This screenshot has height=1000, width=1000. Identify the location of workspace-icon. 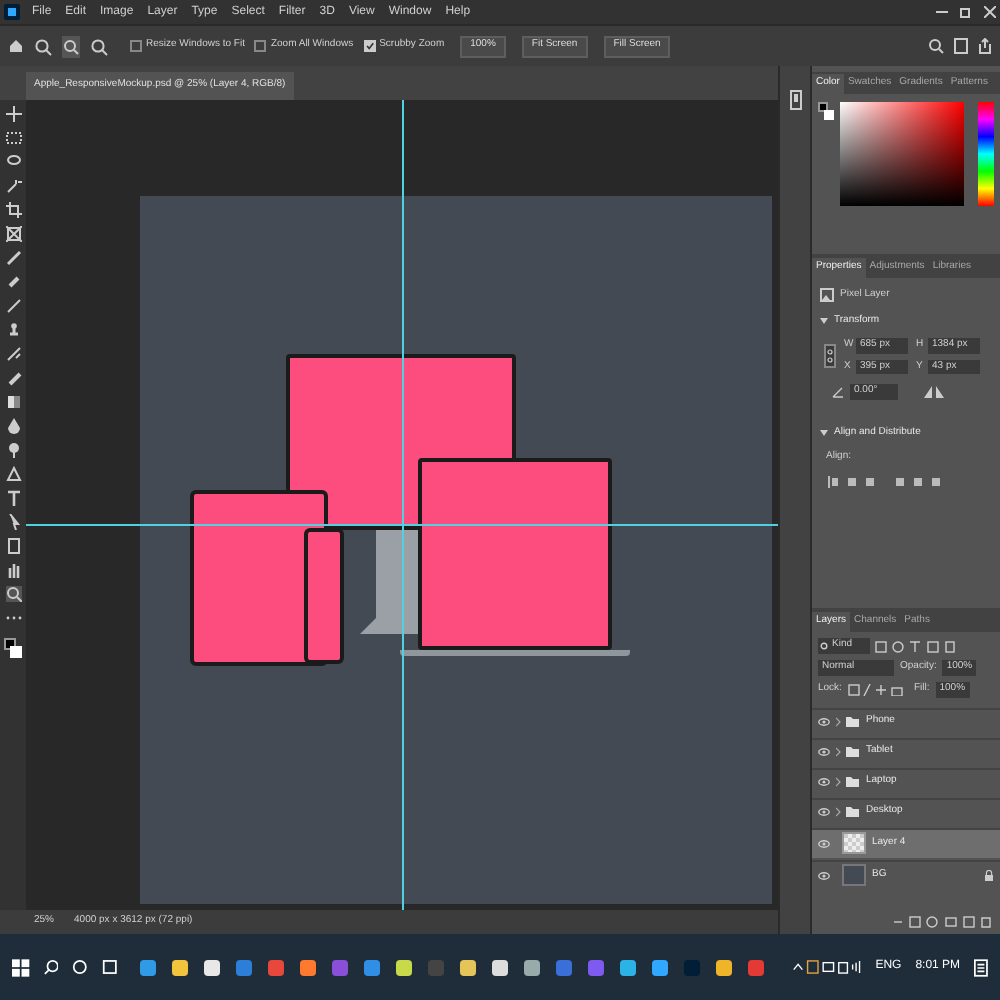
(961, 46).